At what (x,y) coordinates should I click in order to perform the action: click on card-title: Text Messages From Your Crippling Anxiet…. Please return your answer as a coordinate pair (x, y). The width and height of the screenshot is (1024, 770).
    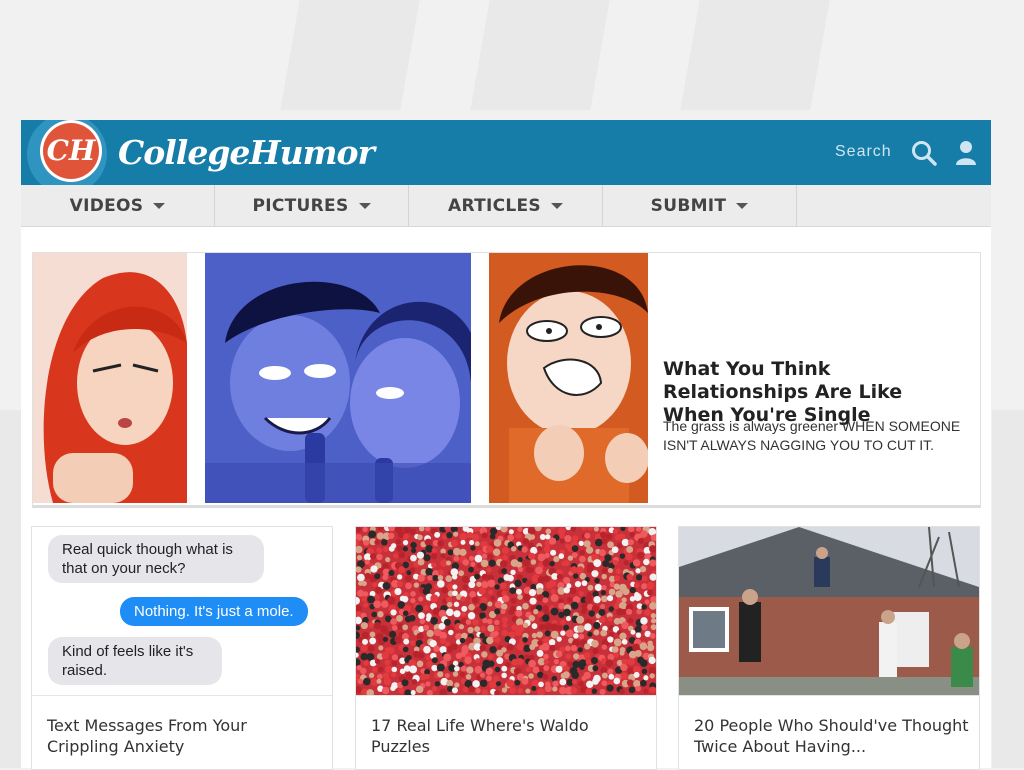
    Looking at the image, I should click on (184, 736).